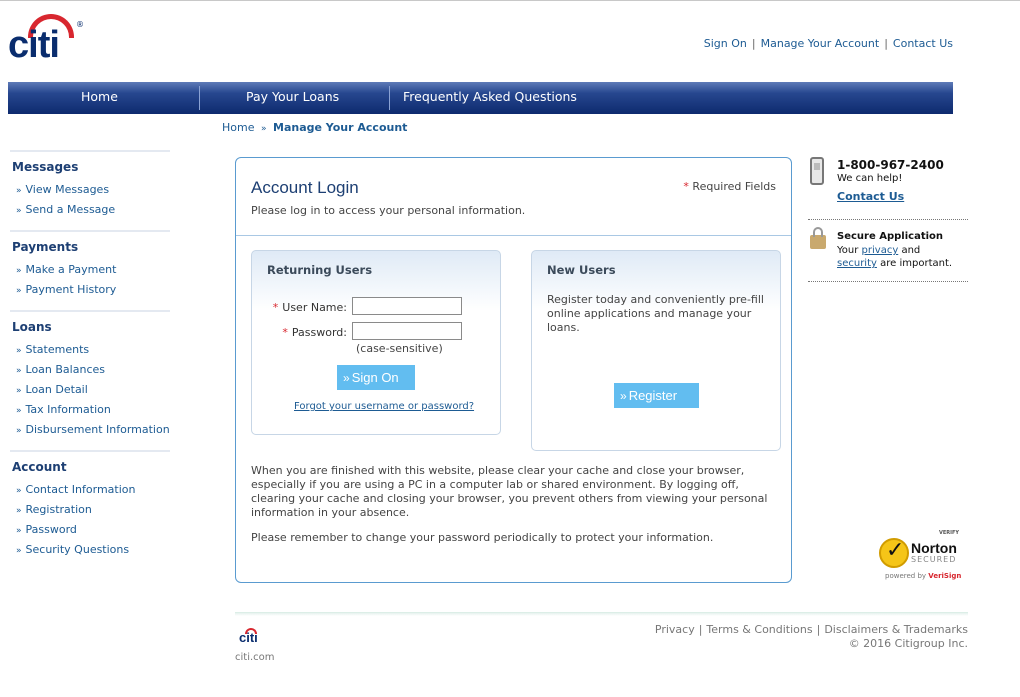 Image resolution: width=1020 pixels, height=697 pixels. Describe the element at coordinates (90, 530) in the screenshot. I see `sidebar-item-password: » Password` at that location.